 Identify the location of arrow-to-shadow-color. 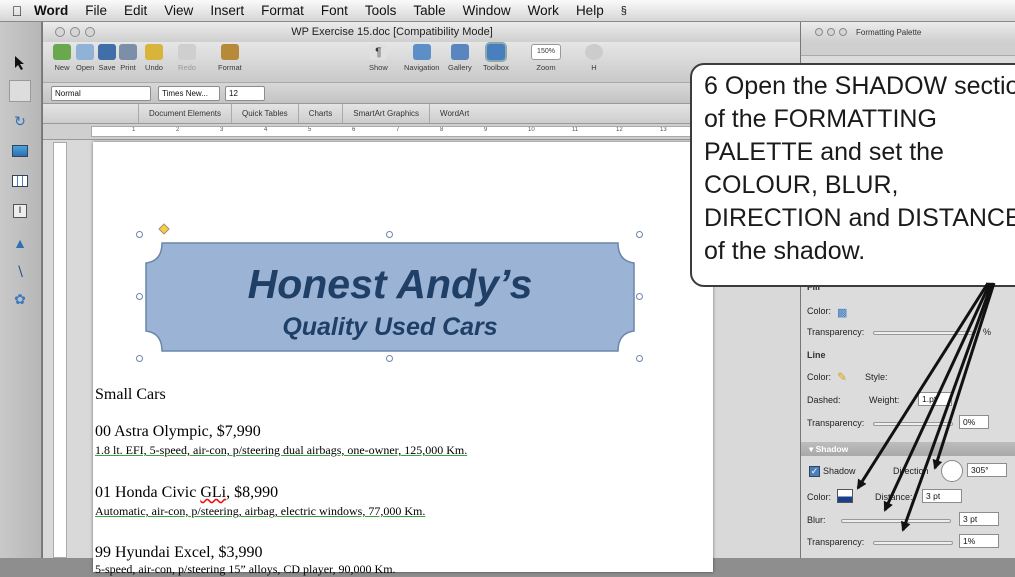
(923, 386).